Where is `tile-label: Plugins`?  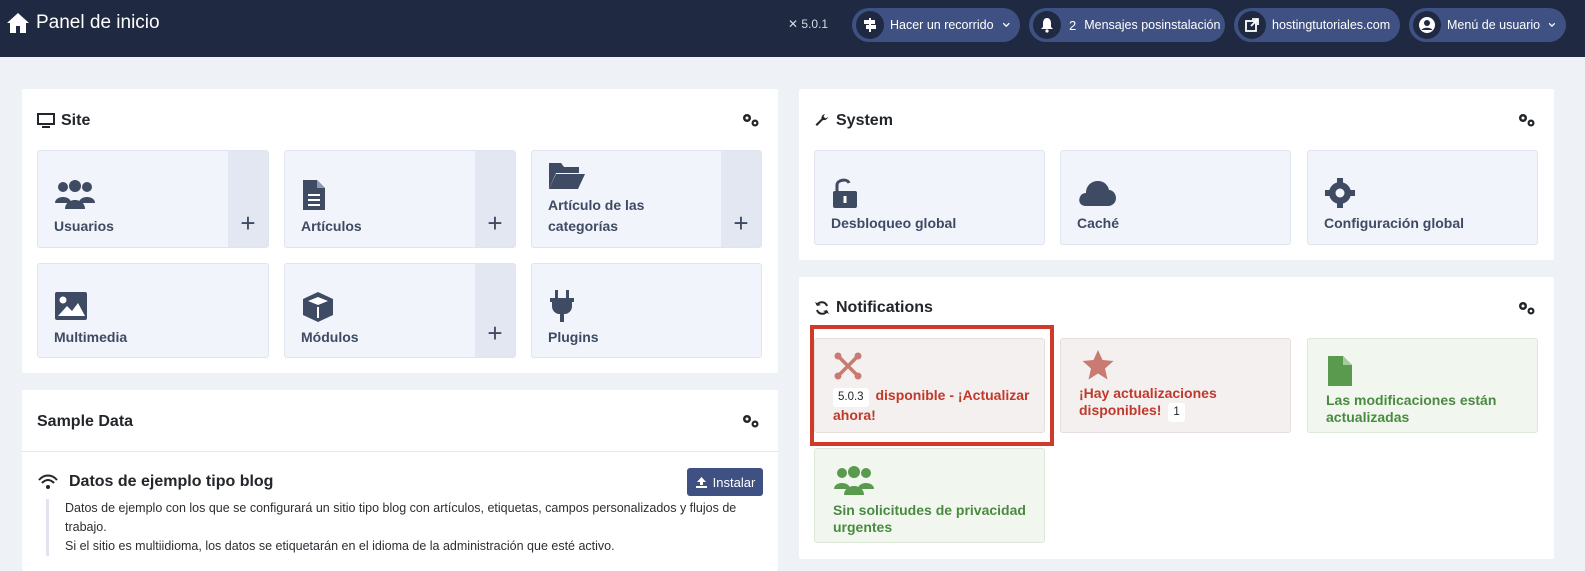
tile-label: Plugins is located at coordinates (573, 337).